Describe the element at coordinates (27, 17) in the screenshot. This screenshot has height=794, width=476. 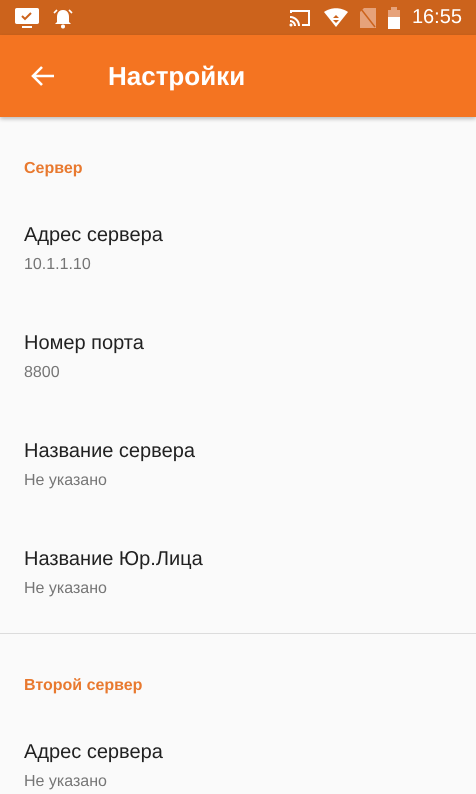
I see `screen-check-icon` at that location.